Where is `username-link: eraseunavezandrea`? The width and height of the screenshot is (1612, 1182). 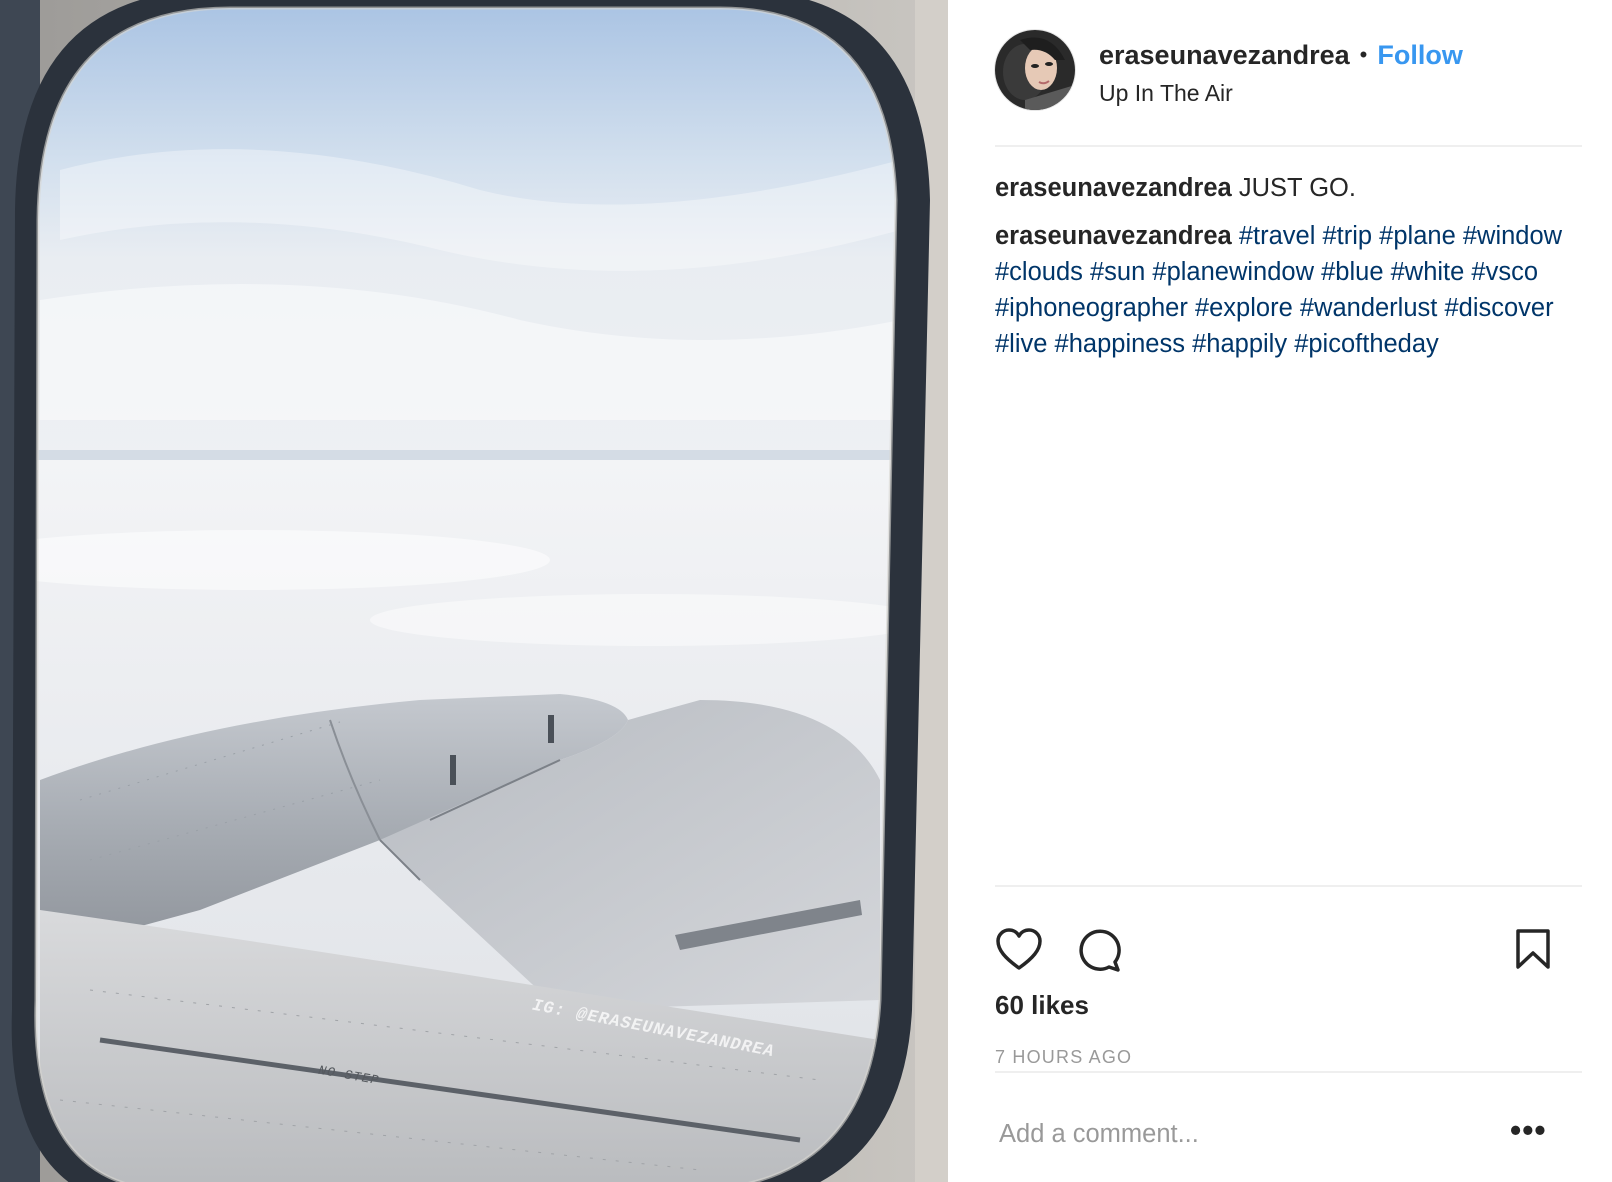
username-link: eraseunavezandrea is located at coordinates (1224, 55).